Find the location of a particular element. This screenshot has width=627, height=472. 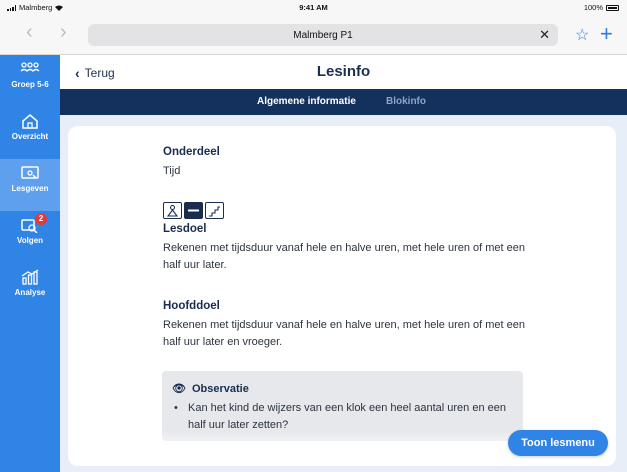

sidebar-item-analyse: Analyse is located at coordinates (30, 289).